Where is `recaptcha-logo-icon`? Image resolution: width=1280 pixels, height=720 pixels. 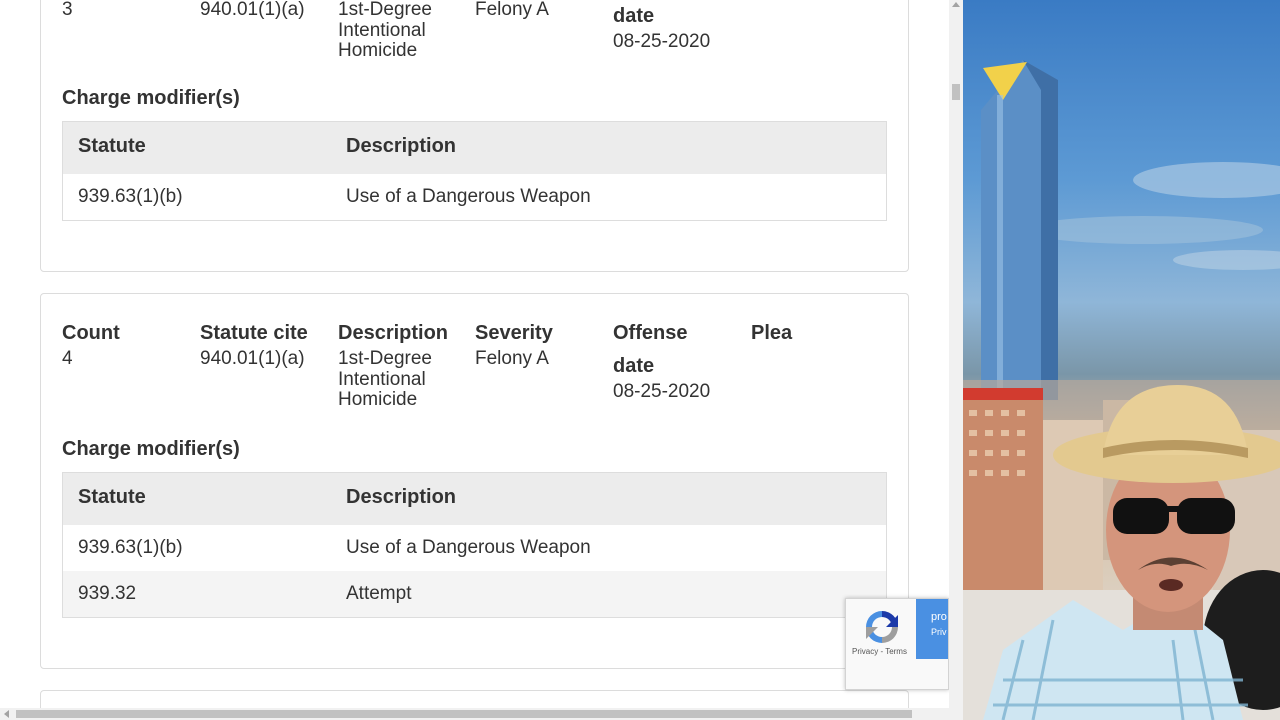
recaptcha-logo-icon is located at coordinates (882, 627).